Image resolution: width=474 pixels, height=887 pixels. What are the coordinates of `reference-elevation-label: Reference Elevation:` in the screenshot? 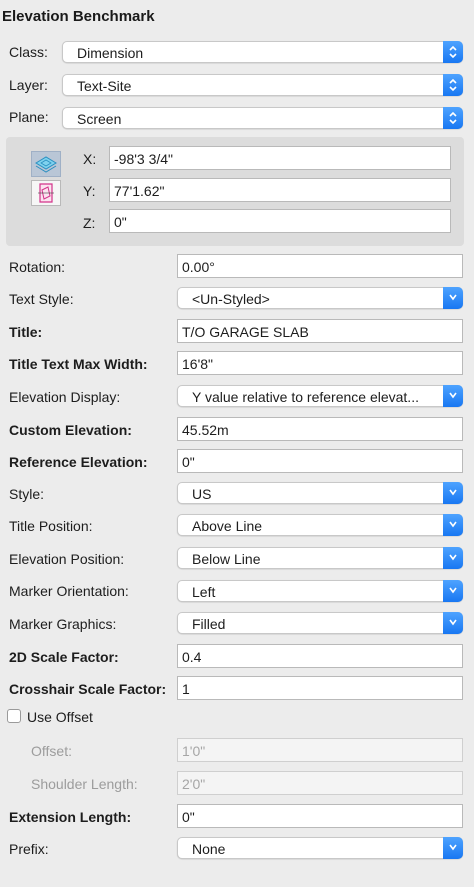 It's located at (78, 462).